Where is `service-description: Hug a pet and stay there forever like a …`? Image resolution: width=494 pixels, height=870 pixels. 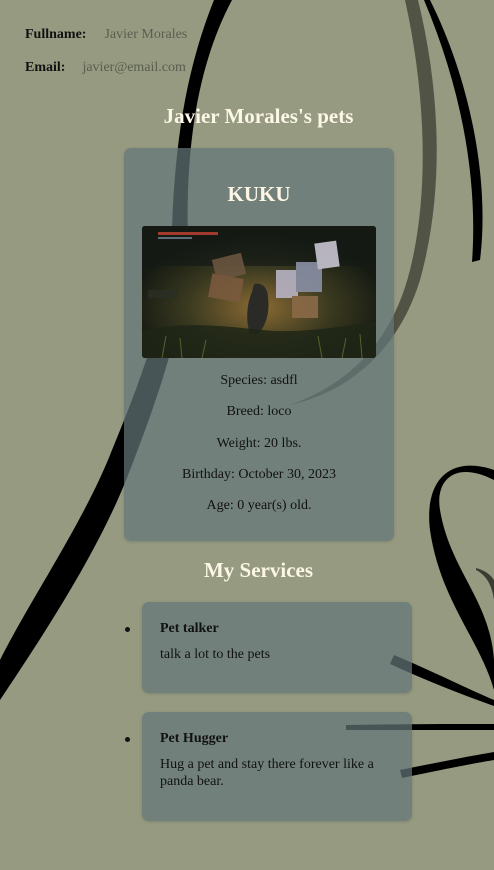 service-description: Hug a pet and stay there forever like a … is located at coordinates (267, 773).